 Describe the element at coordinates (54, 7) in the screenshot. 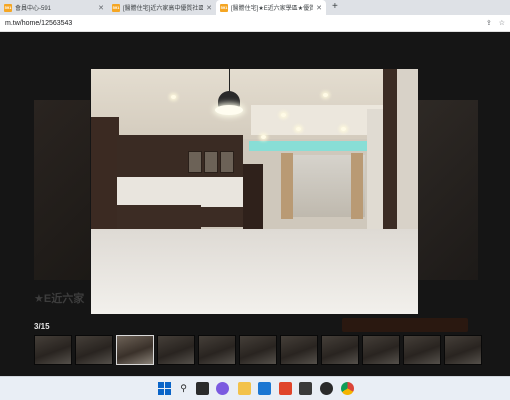

I see `browser-tab-1: 591 會員中心-591 ✕` at that location.